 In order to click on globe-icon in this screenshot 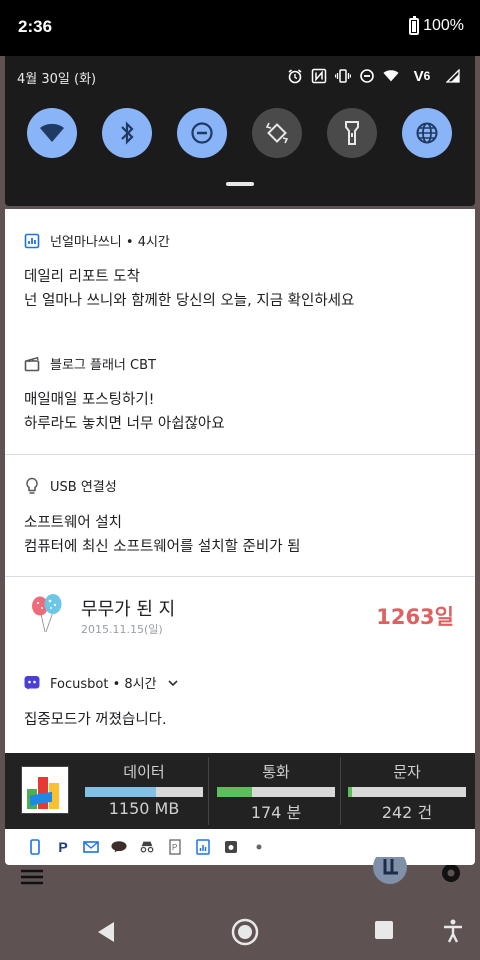, I will do `click(427, 133)`.